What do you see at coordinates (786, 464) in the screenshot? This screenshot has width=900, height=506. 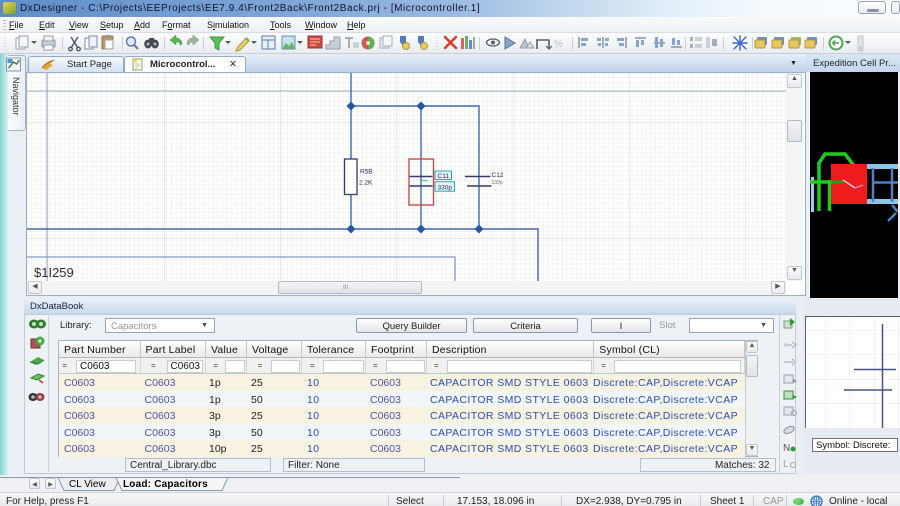 I see `svg-text: L` at bounding box center [786, 464].